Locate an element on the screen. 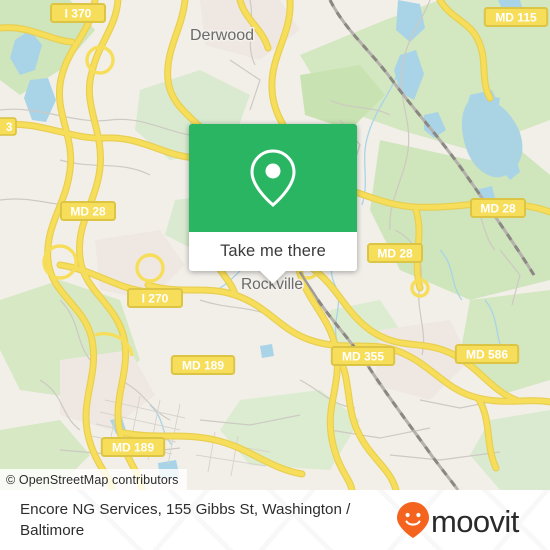 The width and height of the screenshot is (550, 550). road-shield-partial: 3 is located at coordinates (8, 126).